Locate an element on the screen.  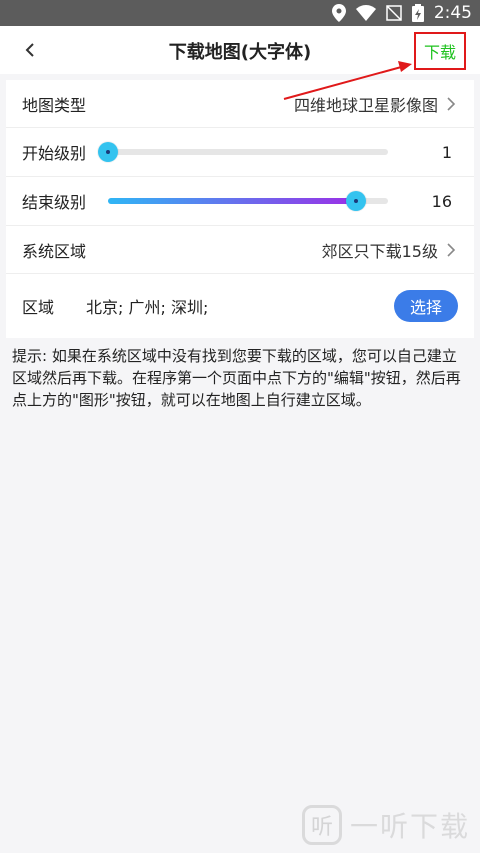
status-bar: 2:45 is located at coordinates (240, 13).